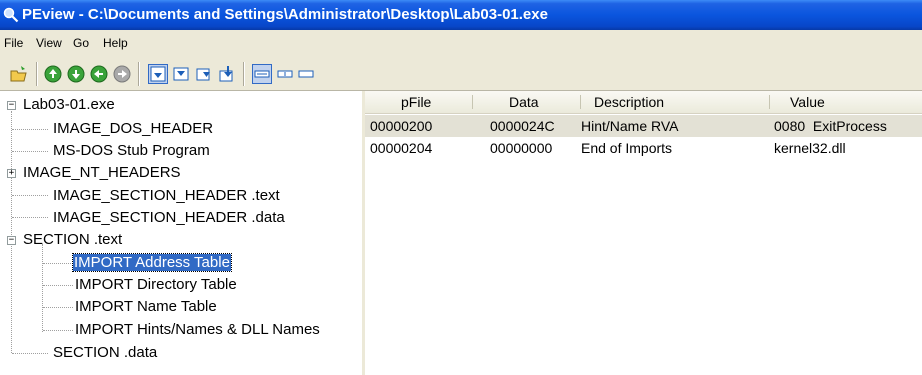  I want to click on tree-item-label: MS-DOS Stub Program, so click(131, 150).